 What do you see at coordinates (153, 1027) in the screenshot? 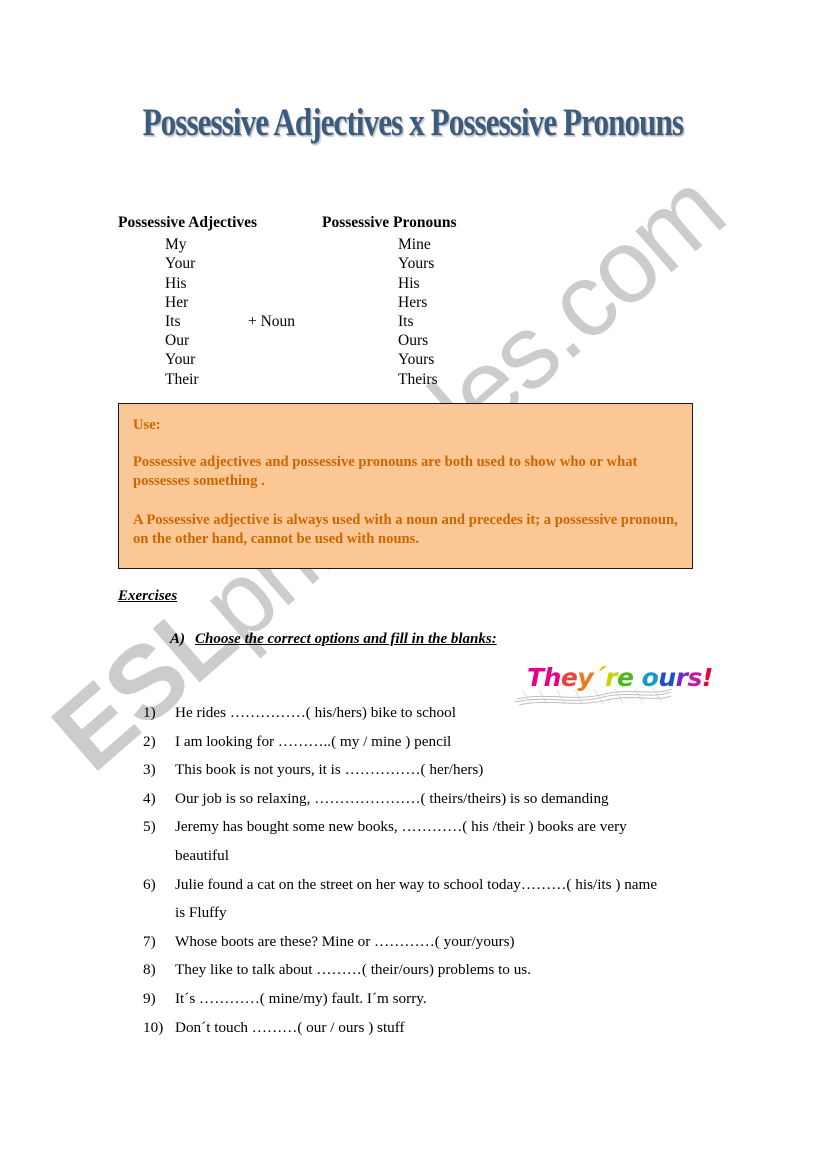
I see `question-number: 10)` at bounding box center [153, 1027].